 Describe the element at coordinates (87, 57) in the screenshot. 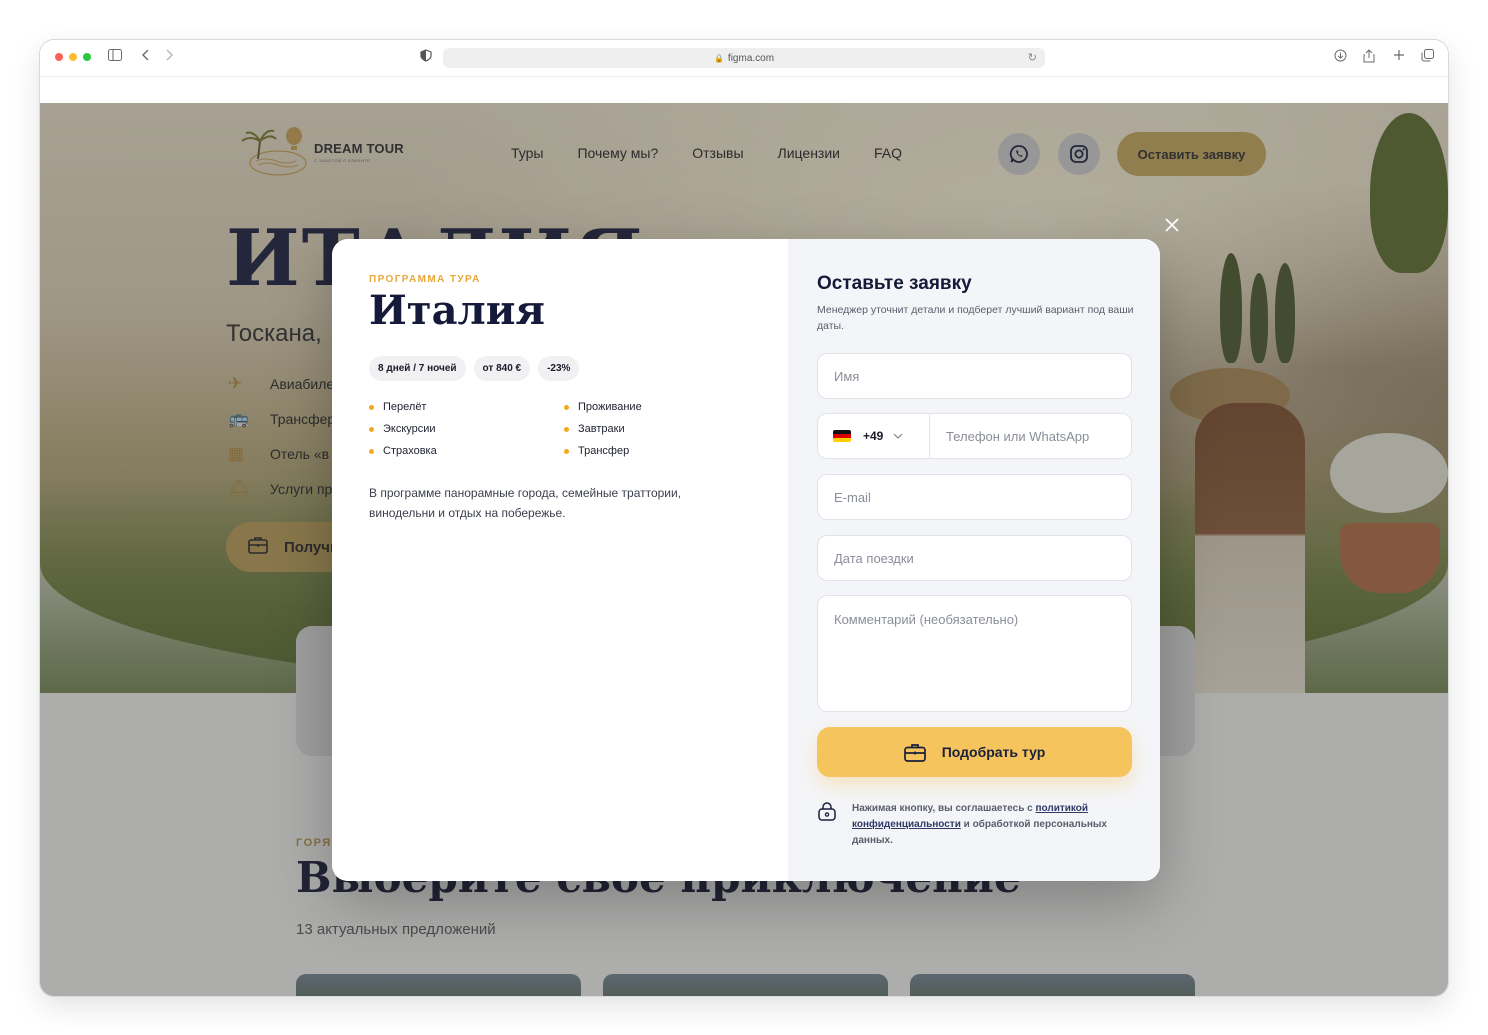

I see `maximize-window-button` at that location.